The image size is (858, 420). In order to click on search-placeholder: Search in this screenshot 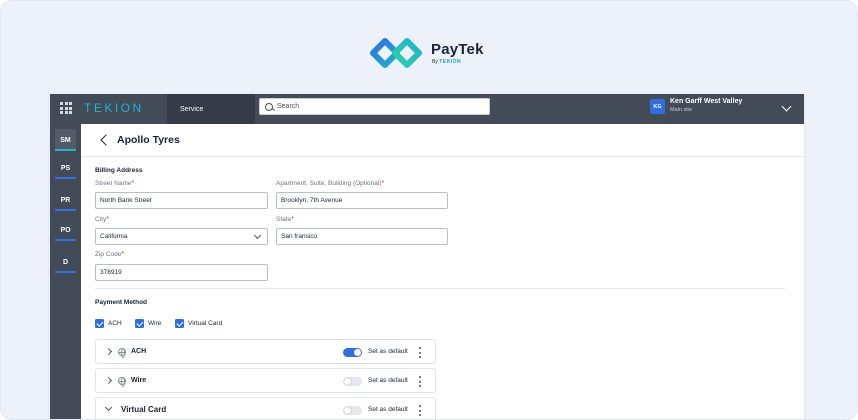, I will do `click(288, 106)`.